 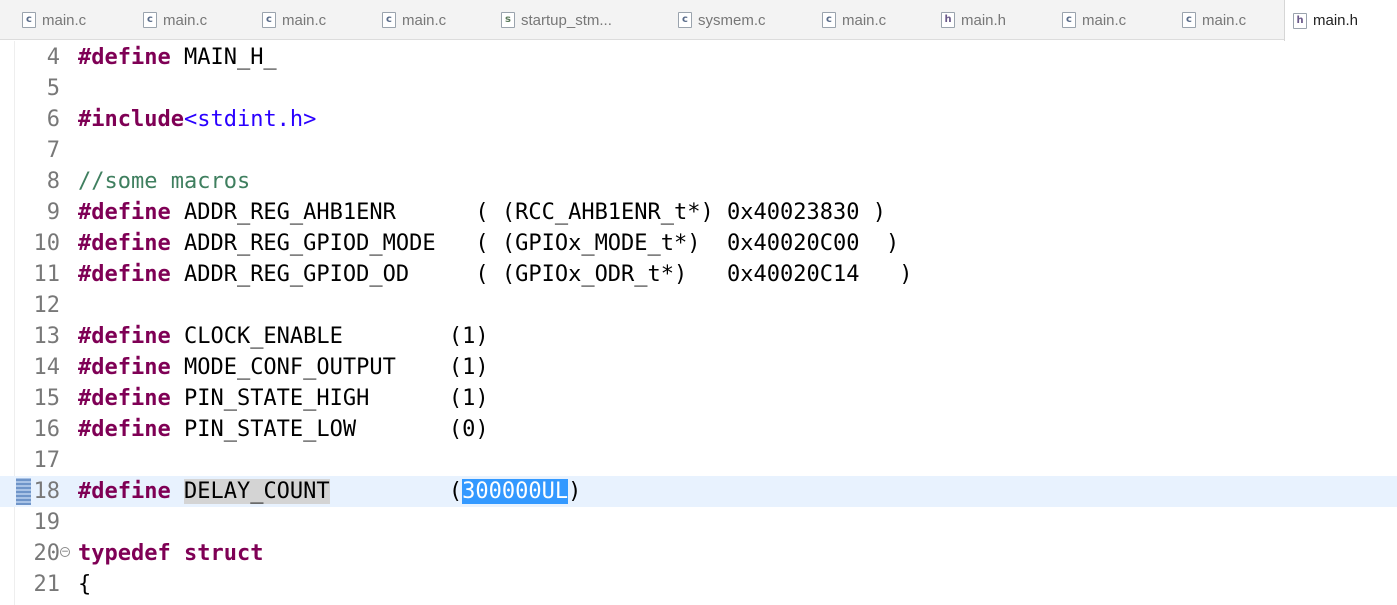 I want to click on code-line: 12, so click(x=698, y=305).